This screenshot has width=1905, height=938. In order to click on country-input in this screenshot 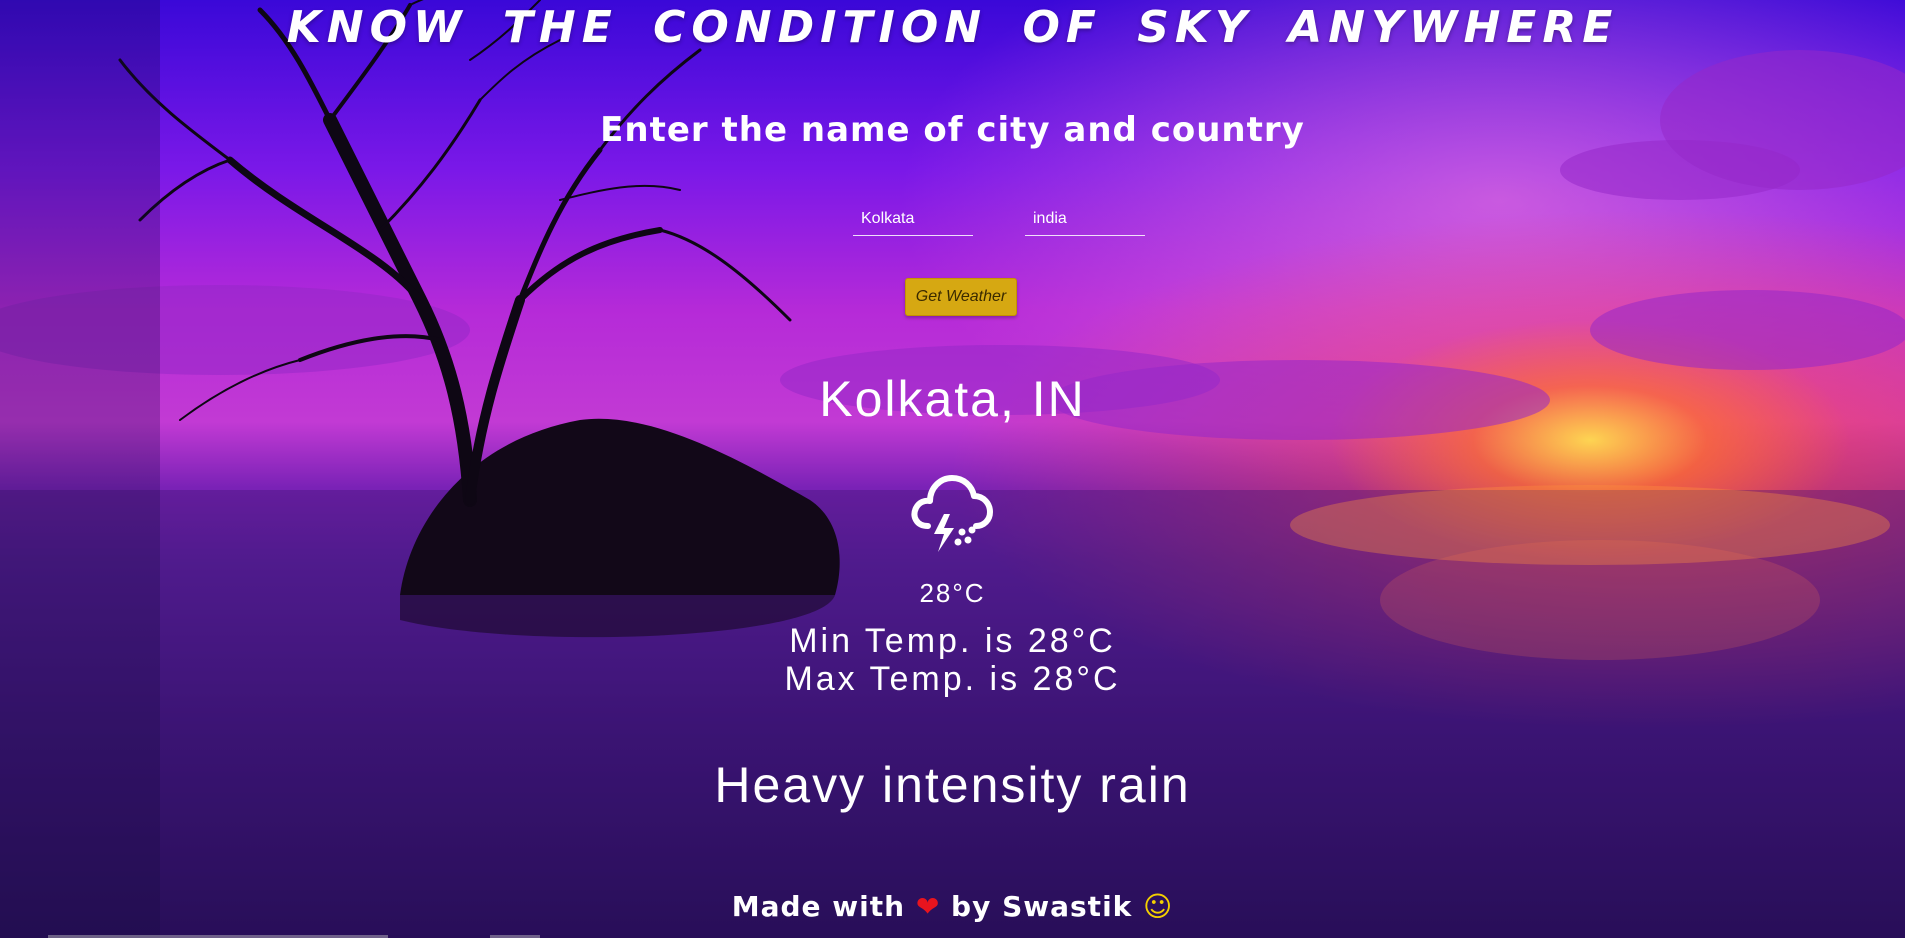, I will do `click(1085, 219)`.